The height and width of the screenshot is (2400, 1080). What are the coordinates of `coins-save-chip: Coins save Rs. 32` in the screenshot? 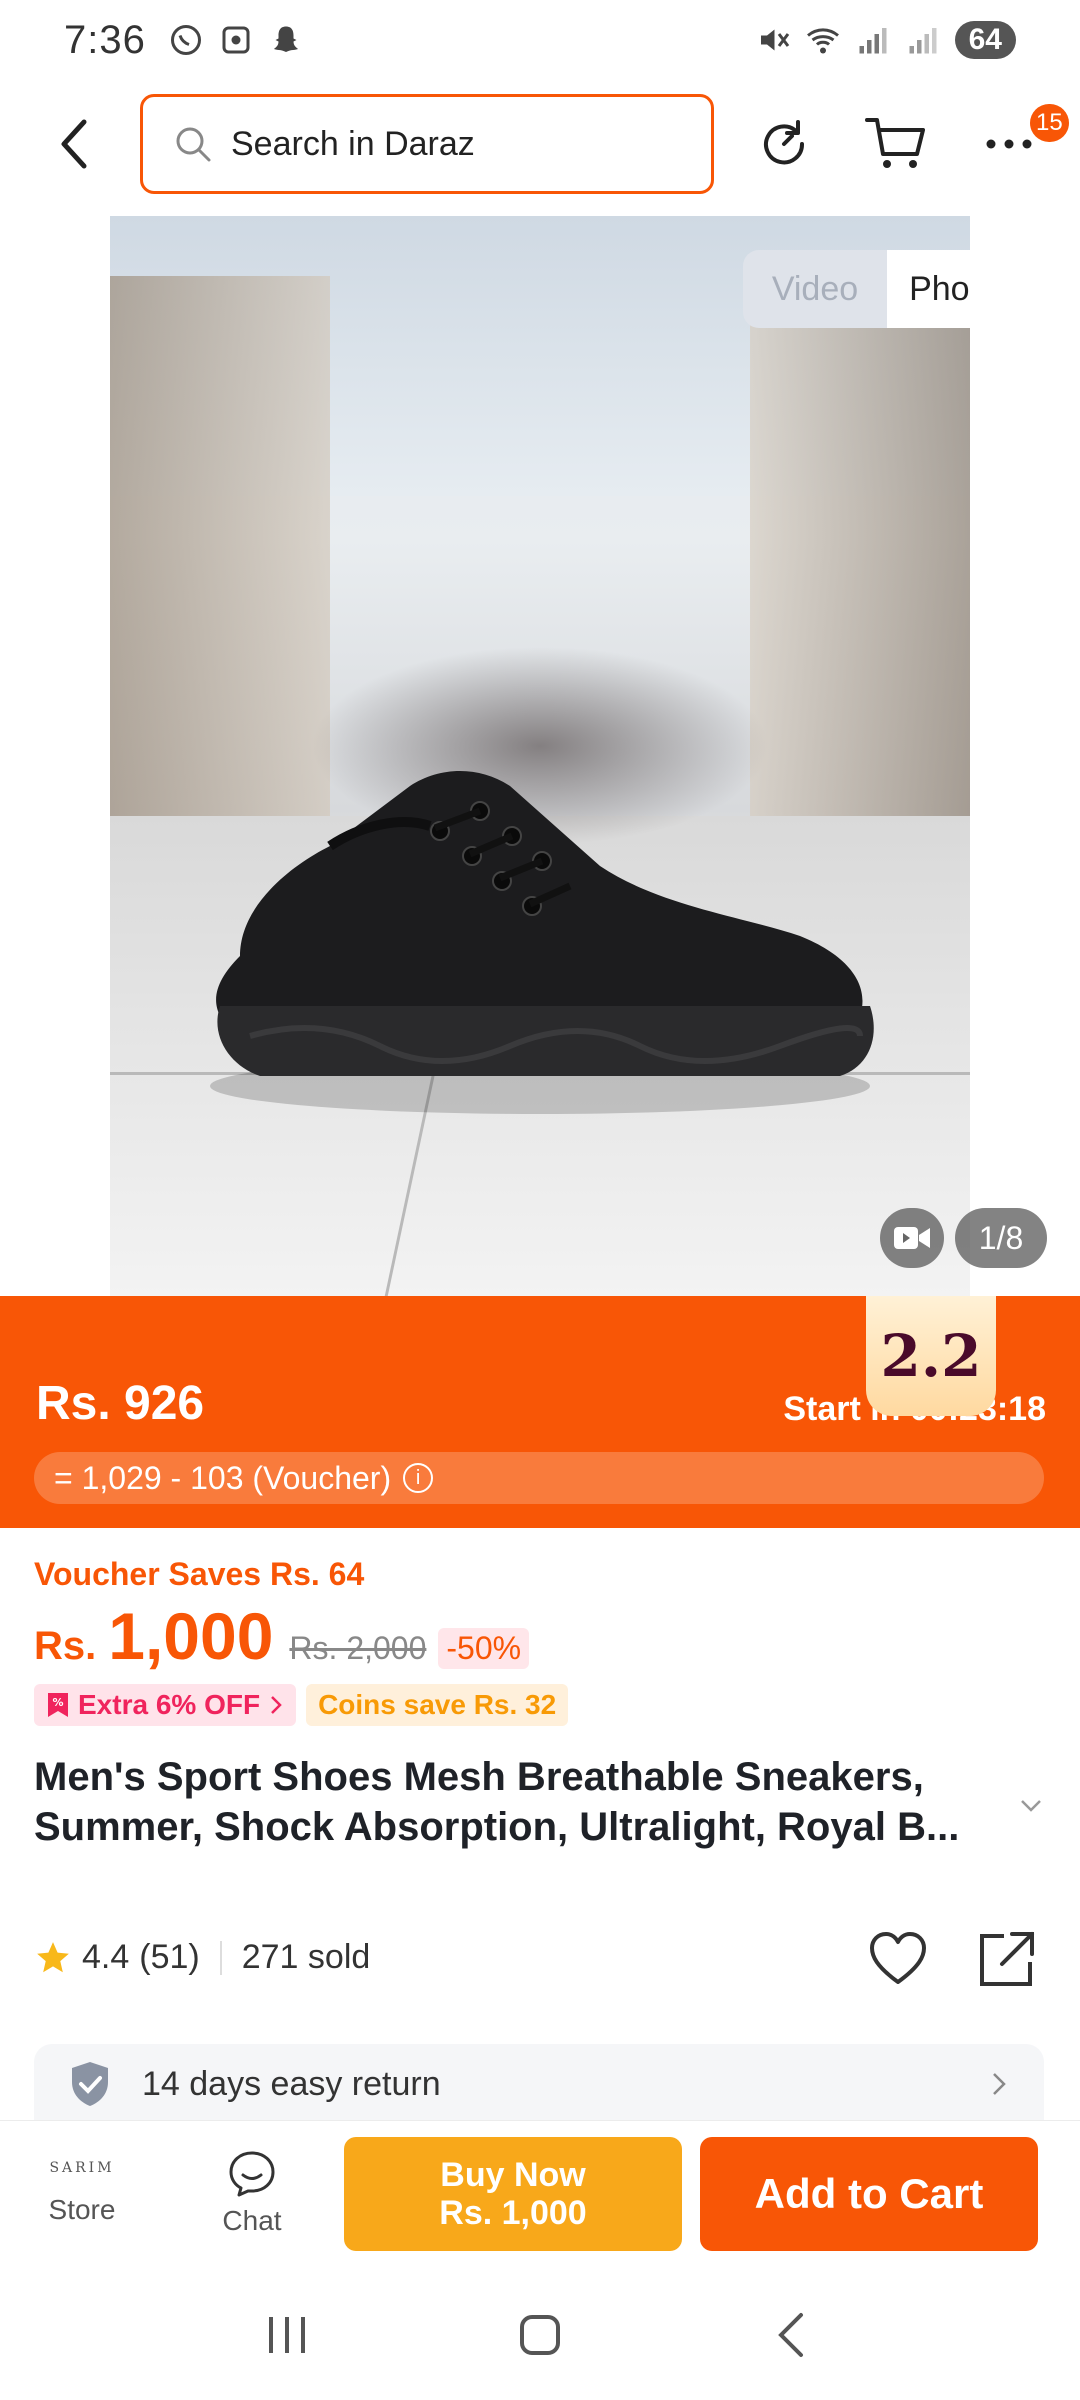 It's located at (437, 1705).